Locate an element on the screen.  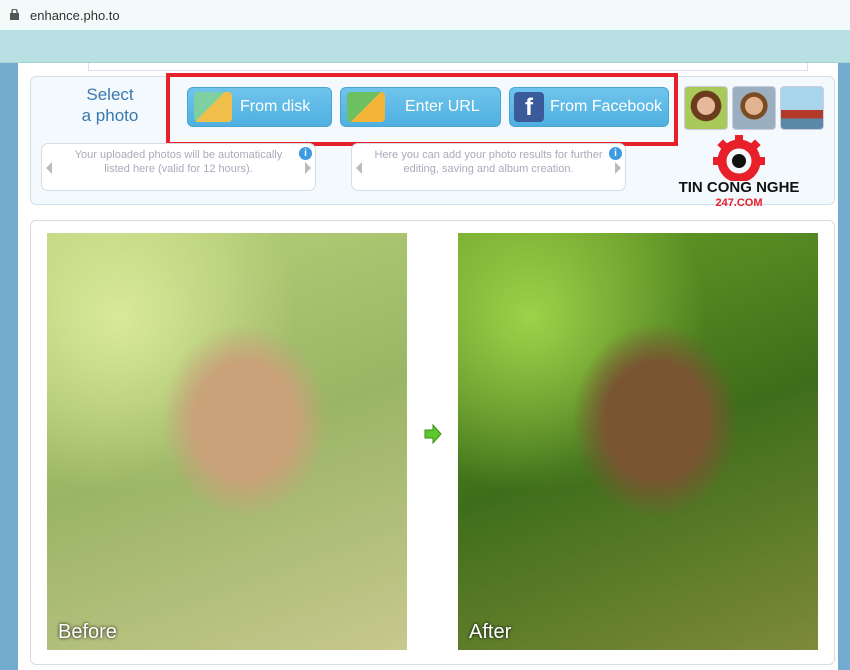
sample-boat-thumbnail is located at coordinates (802, 108).